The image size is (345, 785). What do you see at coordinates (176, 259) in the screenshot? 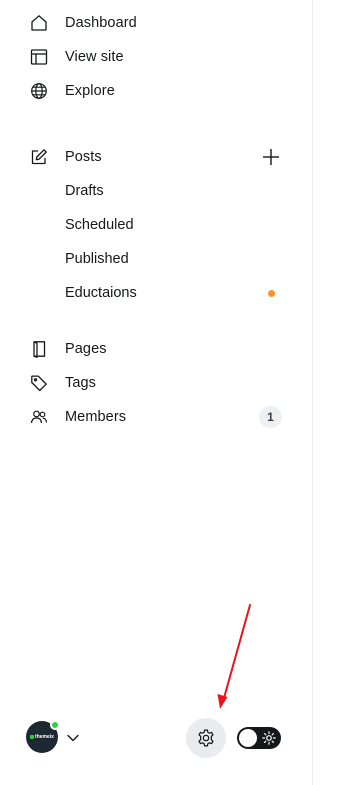
I see `sidebar-subitem-published: Published` at bounding box center [176, 259].